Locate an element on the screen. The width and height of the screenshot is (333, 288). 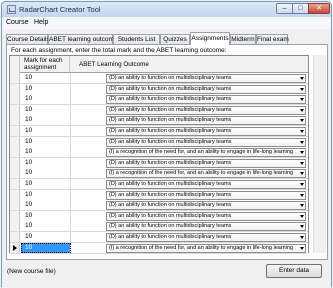
title-bar: RadarChart Creator Tool – □ ✕ is located at coordinates (166, 9).